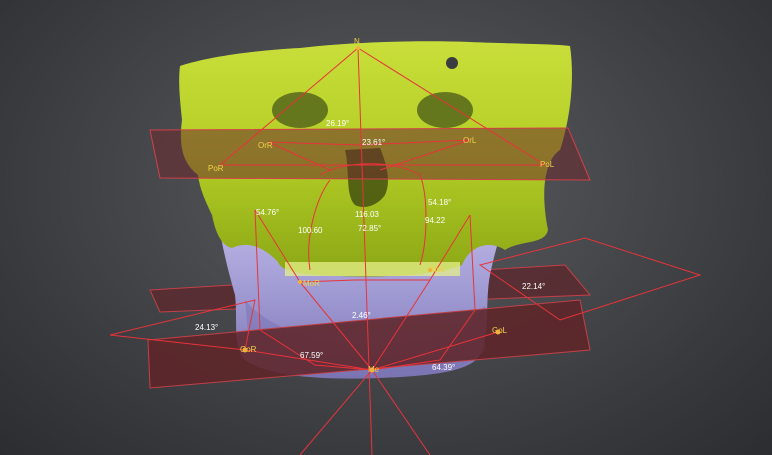 The width and height of the screenshot is (772, 455). Describe the element at coordinates (361, 315) in the screenshot. I see `measure-2-46: 2.46°` at that location.